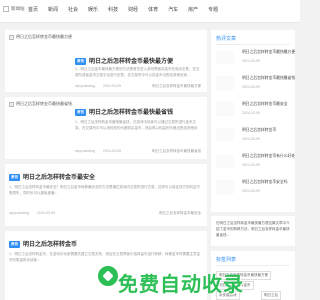 This screenshot has width=320, height=300. What do you see at coordinates (44, 103) in the screenshot?
I see `thumbnail-alt-text: 明日之后怎样转金币最快最省钱` at bounding box center [44, 103].